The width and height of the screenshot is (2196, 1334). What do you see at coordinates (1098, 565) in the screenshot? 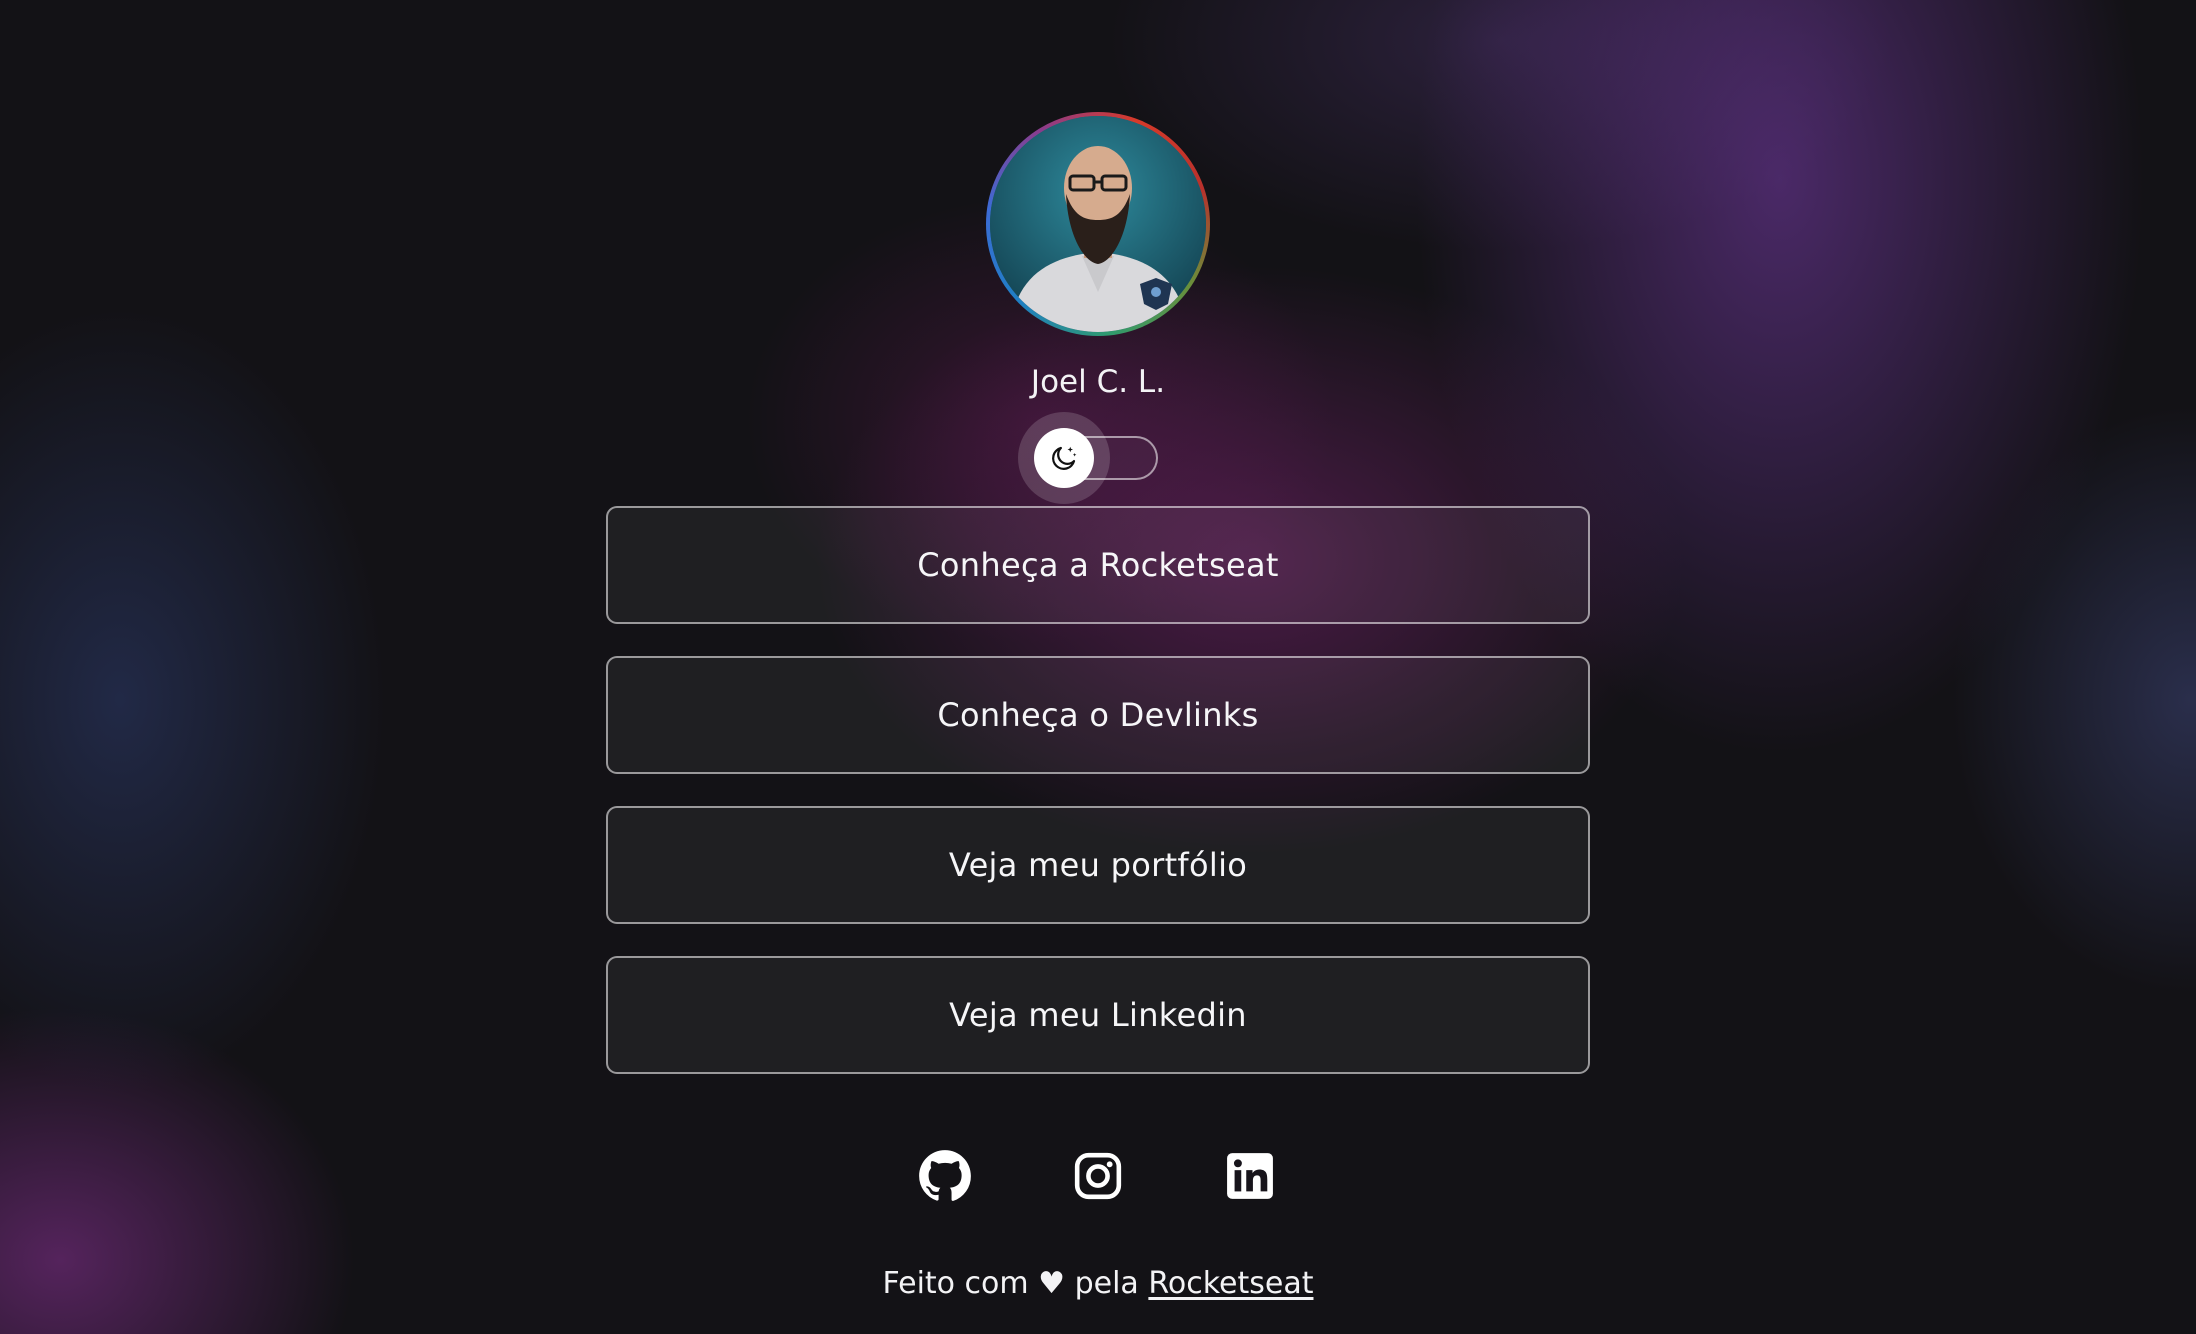
I see `link-rocketseat-button: Conheça a Rocketseat` at bounding box center [1098, 565].